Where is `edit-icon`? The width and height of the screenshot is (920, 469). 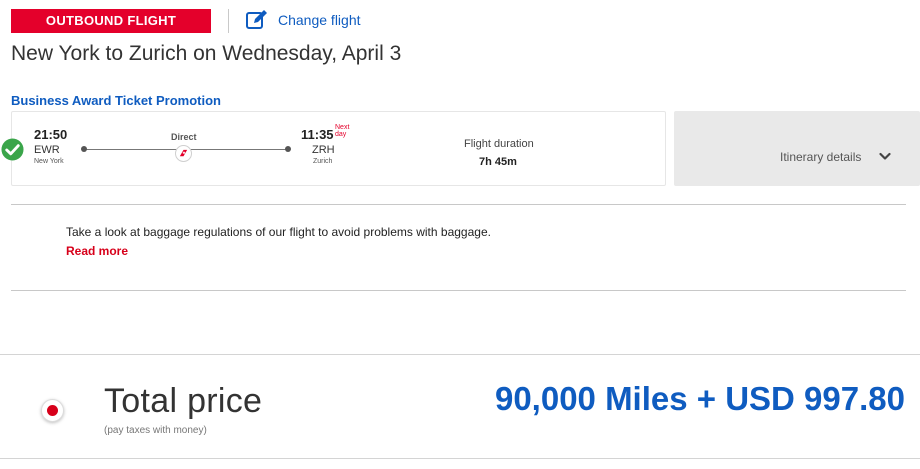 edit-icon is located at coordinates (256, 19).